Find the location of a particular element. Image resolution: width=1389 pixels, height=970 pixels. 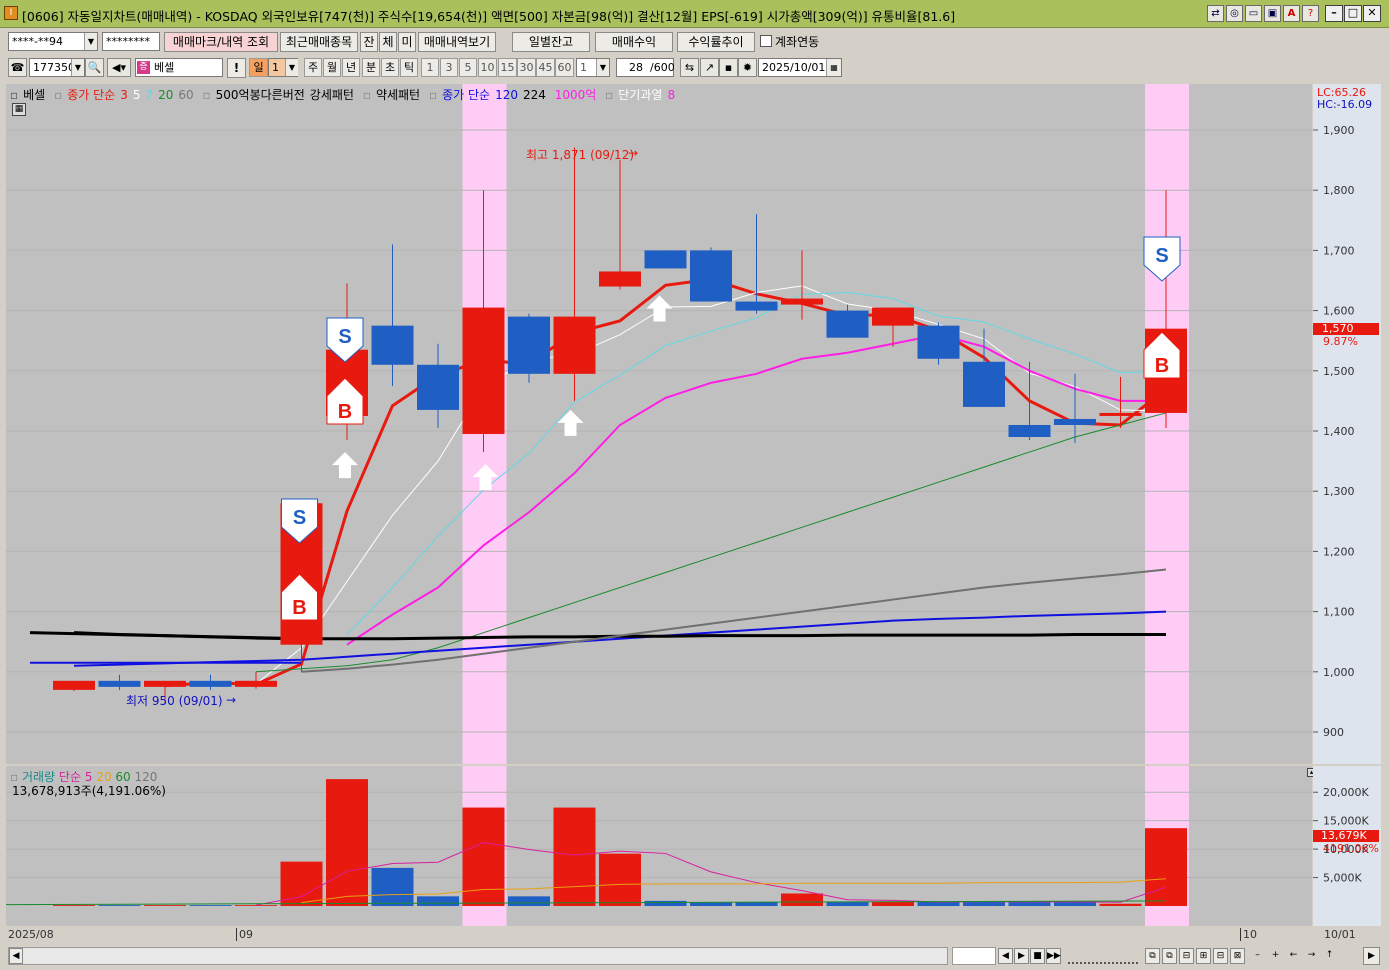

arrow-left-icon: ← is located at coordinates (1293, 956).